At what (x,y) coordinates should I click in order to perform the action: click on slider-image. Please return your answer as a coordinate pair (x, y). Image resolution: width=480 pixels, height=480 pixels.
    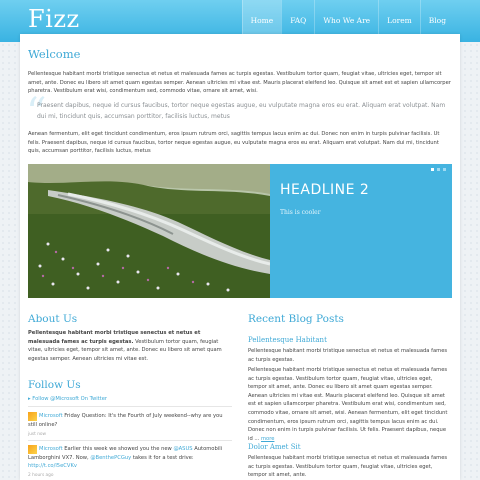
    Looking at the image, I should click on (149, 231).